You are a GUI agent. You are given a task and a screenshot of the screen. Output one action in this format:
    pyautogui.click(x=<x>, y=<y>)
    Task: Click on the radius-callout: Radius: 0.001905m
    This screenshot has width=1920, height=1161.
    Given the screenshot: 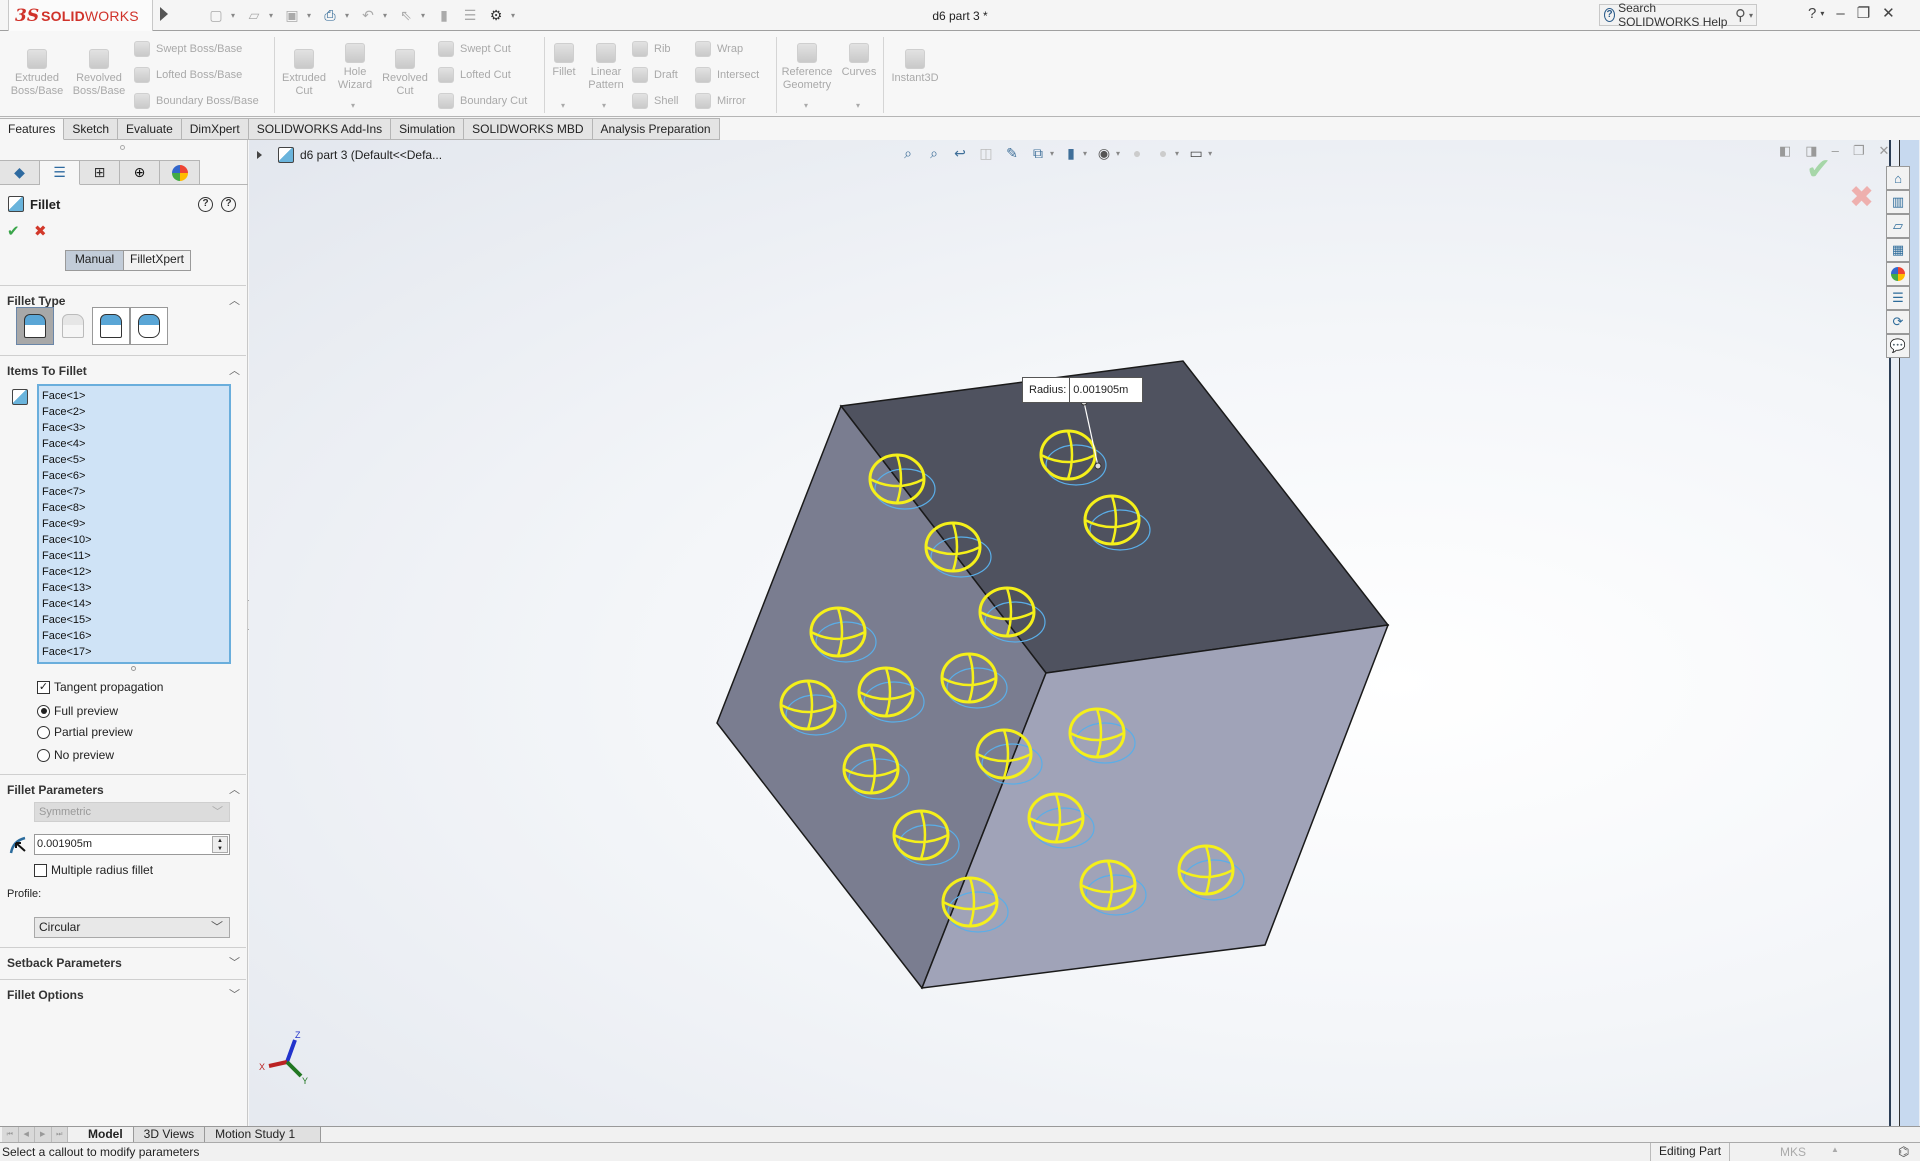 What is the action you would take?
    pyautogui.click(x=1083, y=390)
    